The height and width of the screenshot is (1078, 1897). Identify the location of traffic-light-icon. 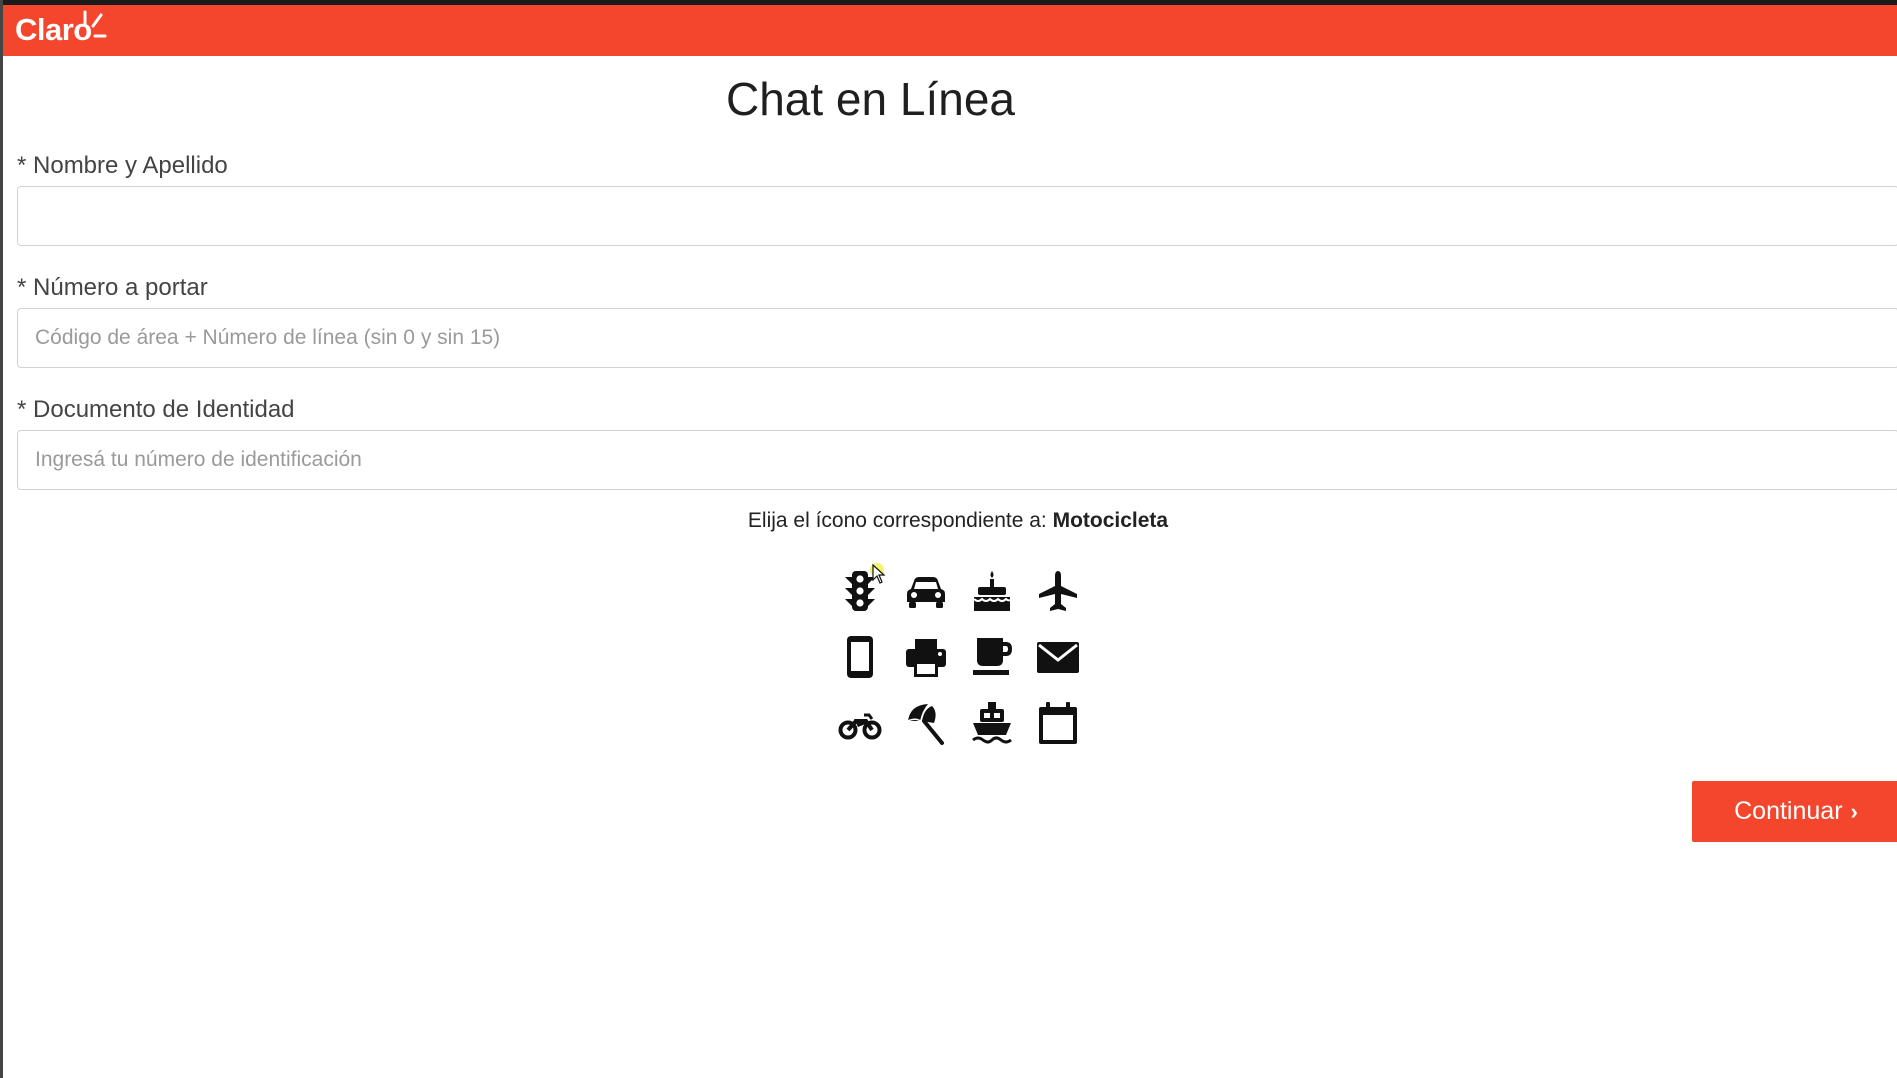
(860, 591).